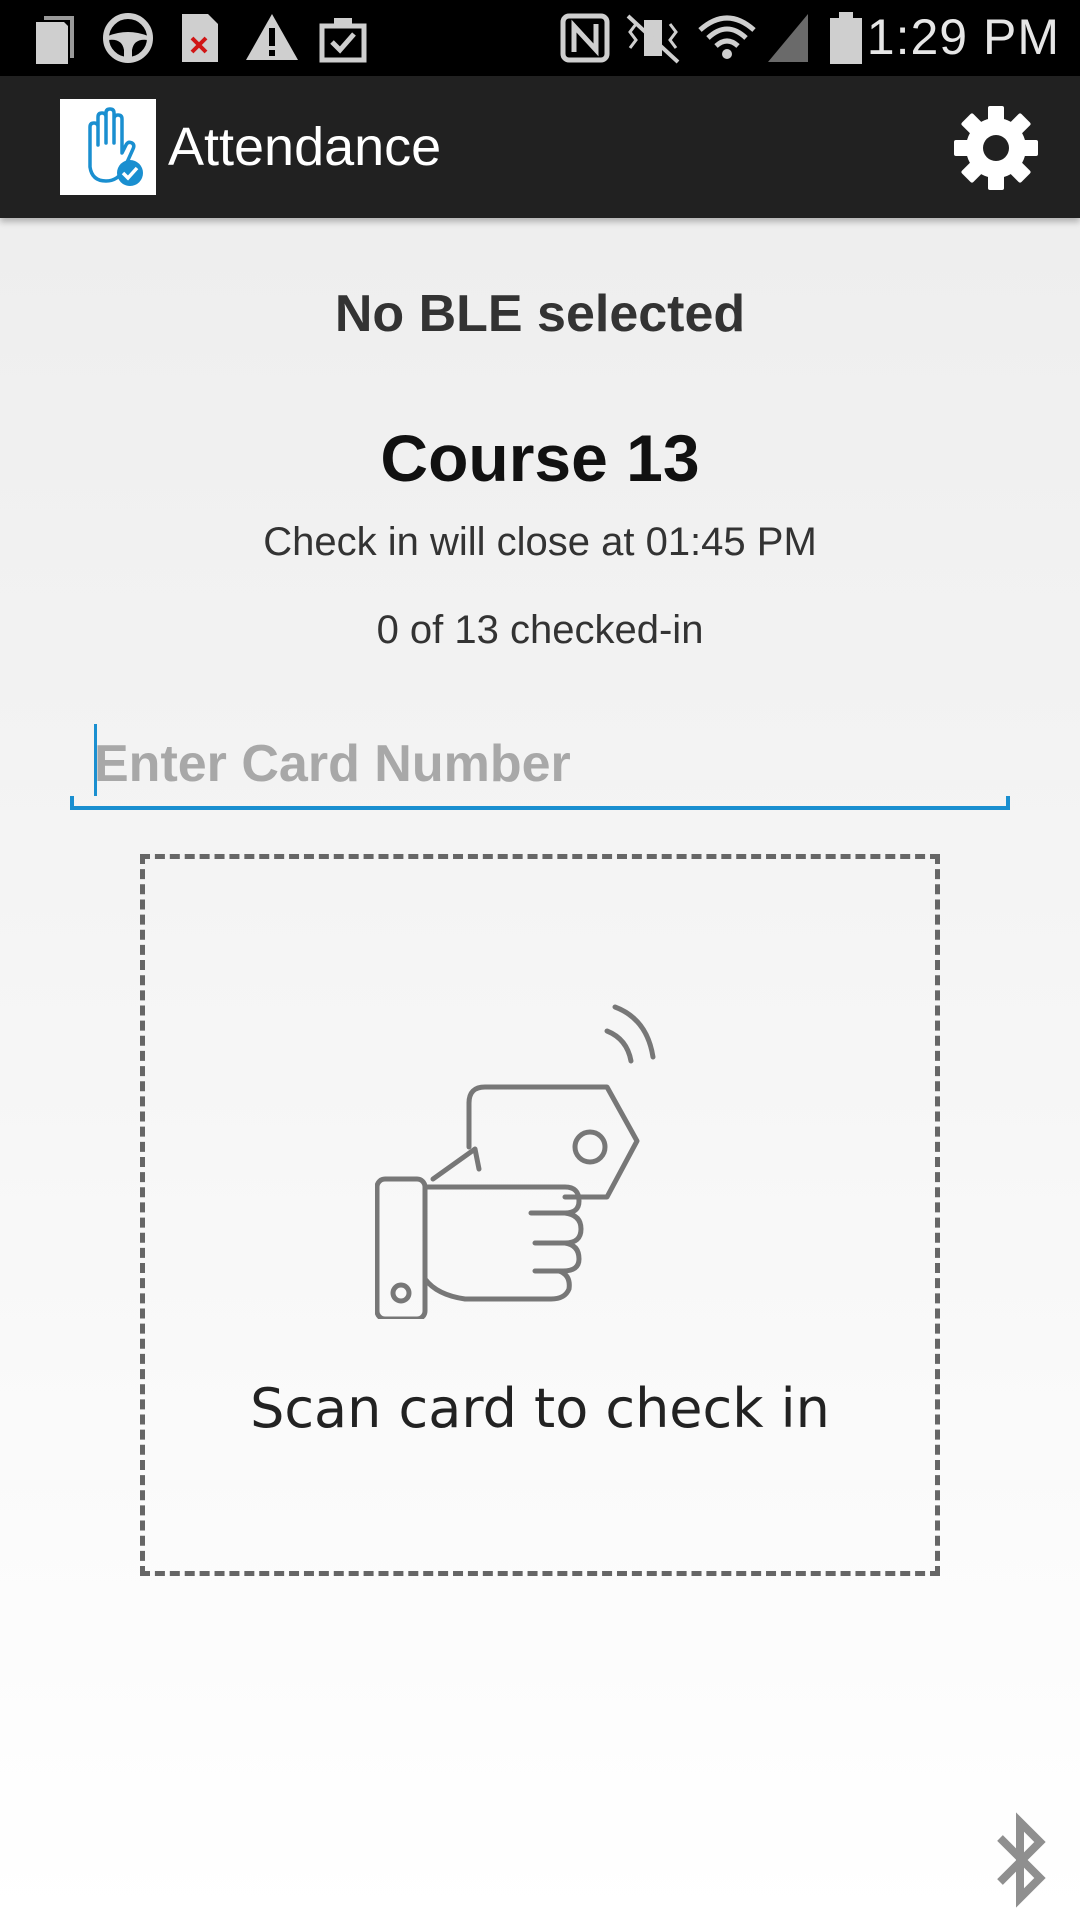 The height and width of the screenshot is (1920, 1080). I want to click on settings-button, so click(996, 148).